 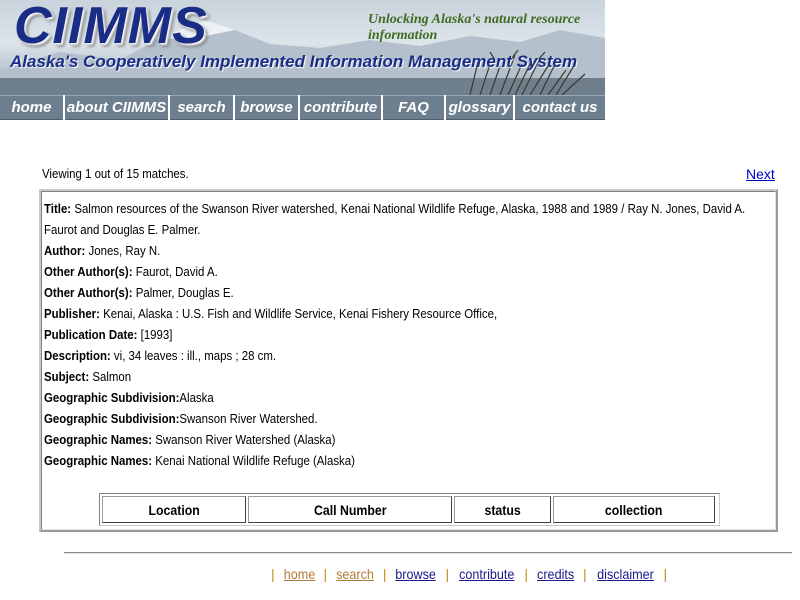 I want to click on record-author: Author: Jones, Ray N., so click(x=102, y=250).